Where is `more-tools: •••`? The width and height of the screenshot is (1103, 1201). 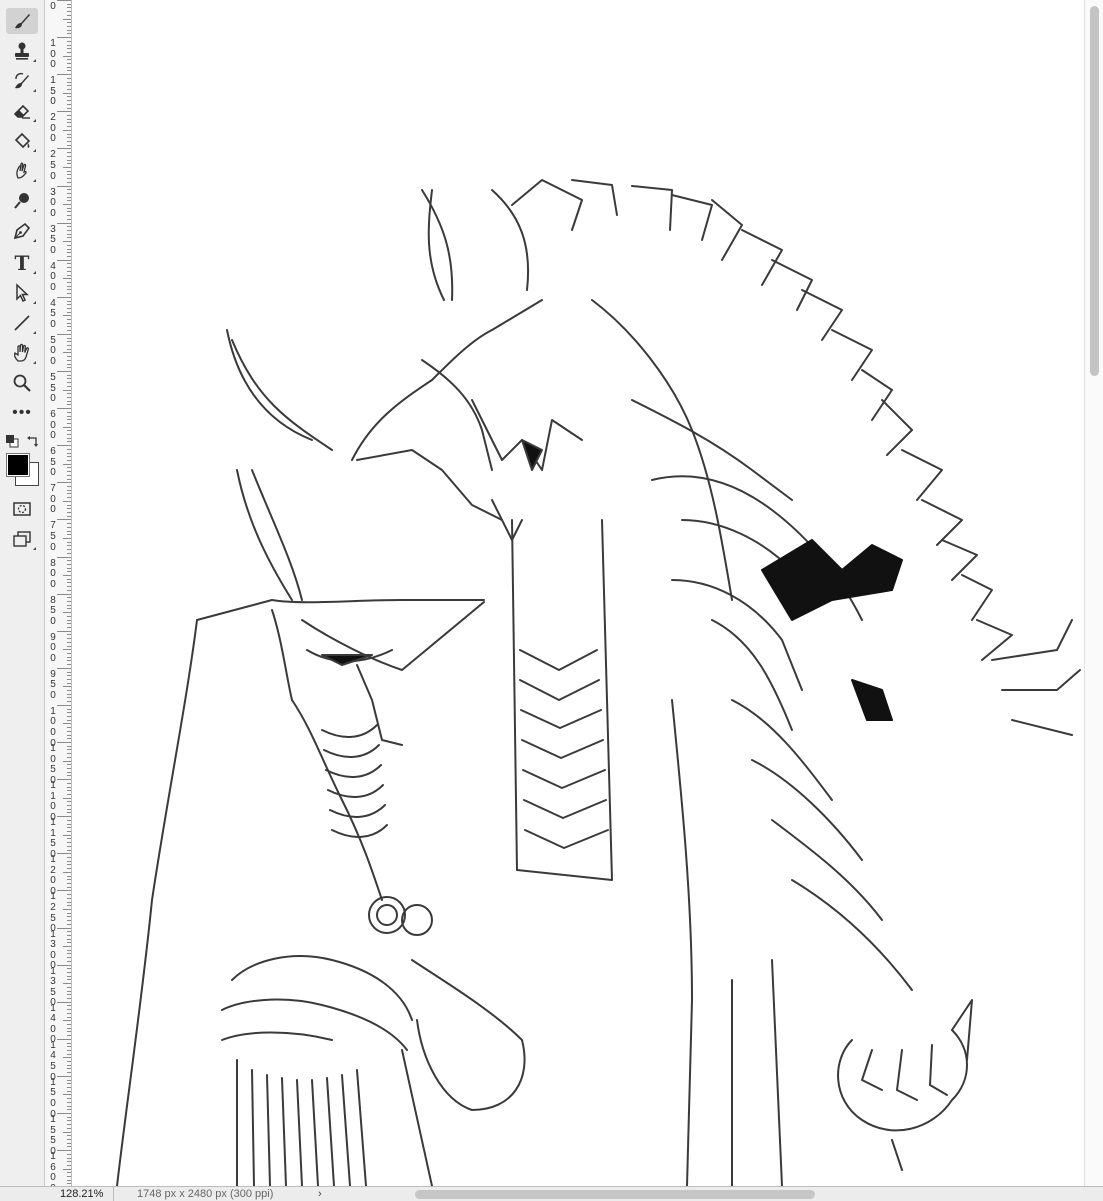
more-tools: ••• is located at coordinates (22, 413).